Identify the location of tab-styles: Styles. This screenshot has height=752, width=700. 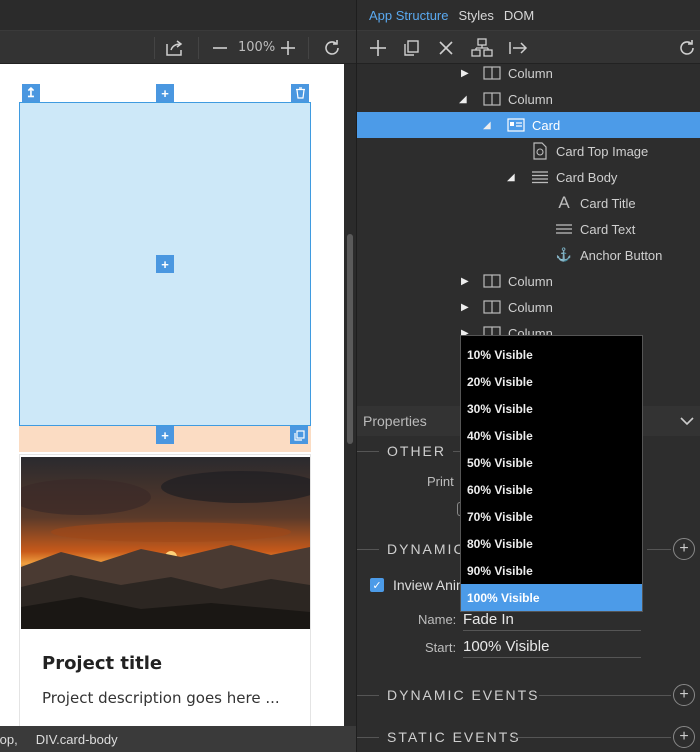
(476, 15).